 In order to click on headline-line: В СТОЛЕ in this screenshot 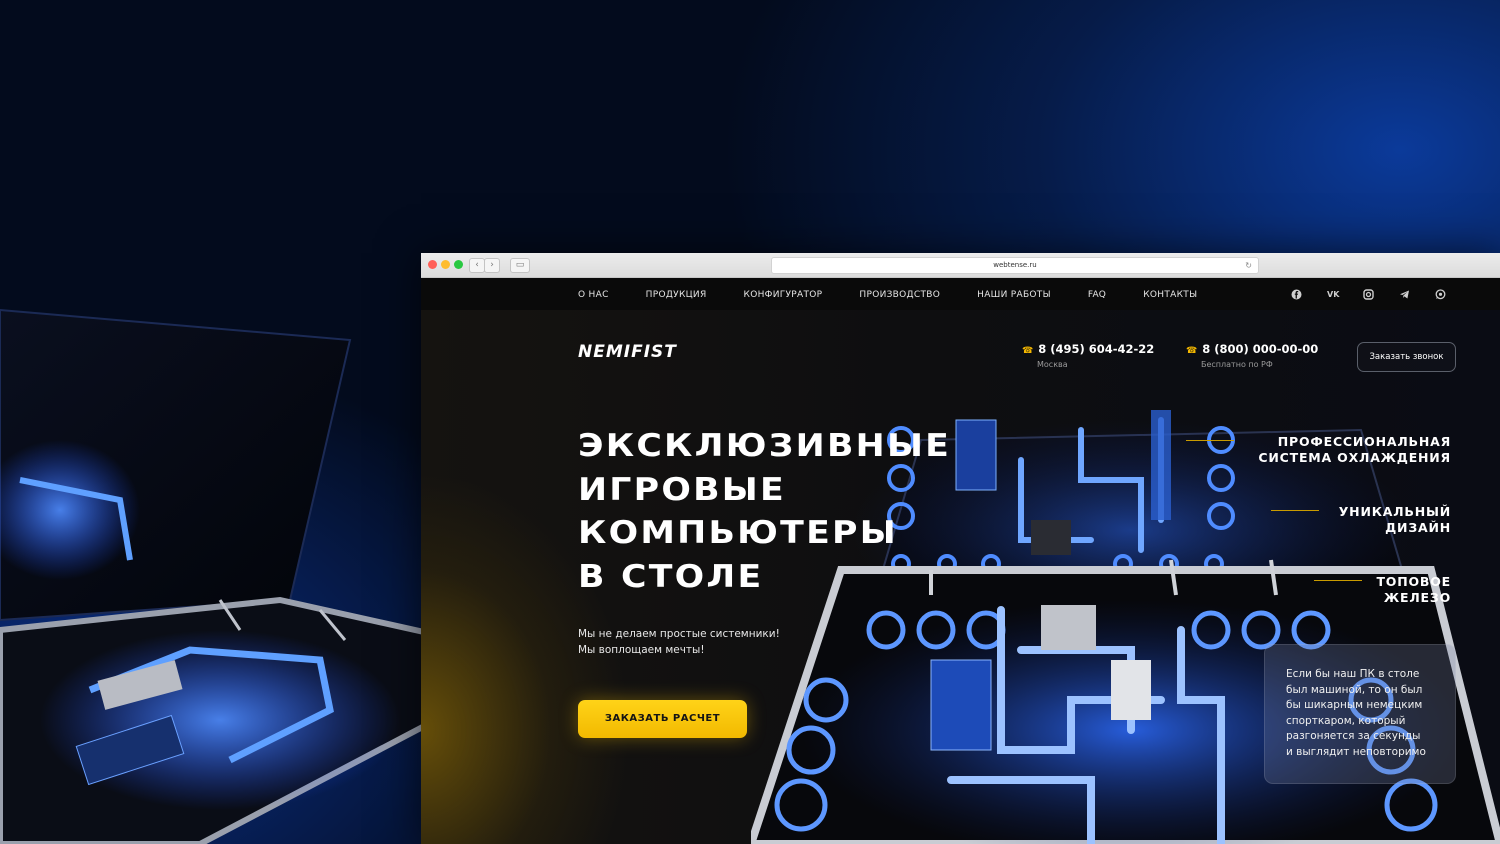, I will do `click(671, 576)`.